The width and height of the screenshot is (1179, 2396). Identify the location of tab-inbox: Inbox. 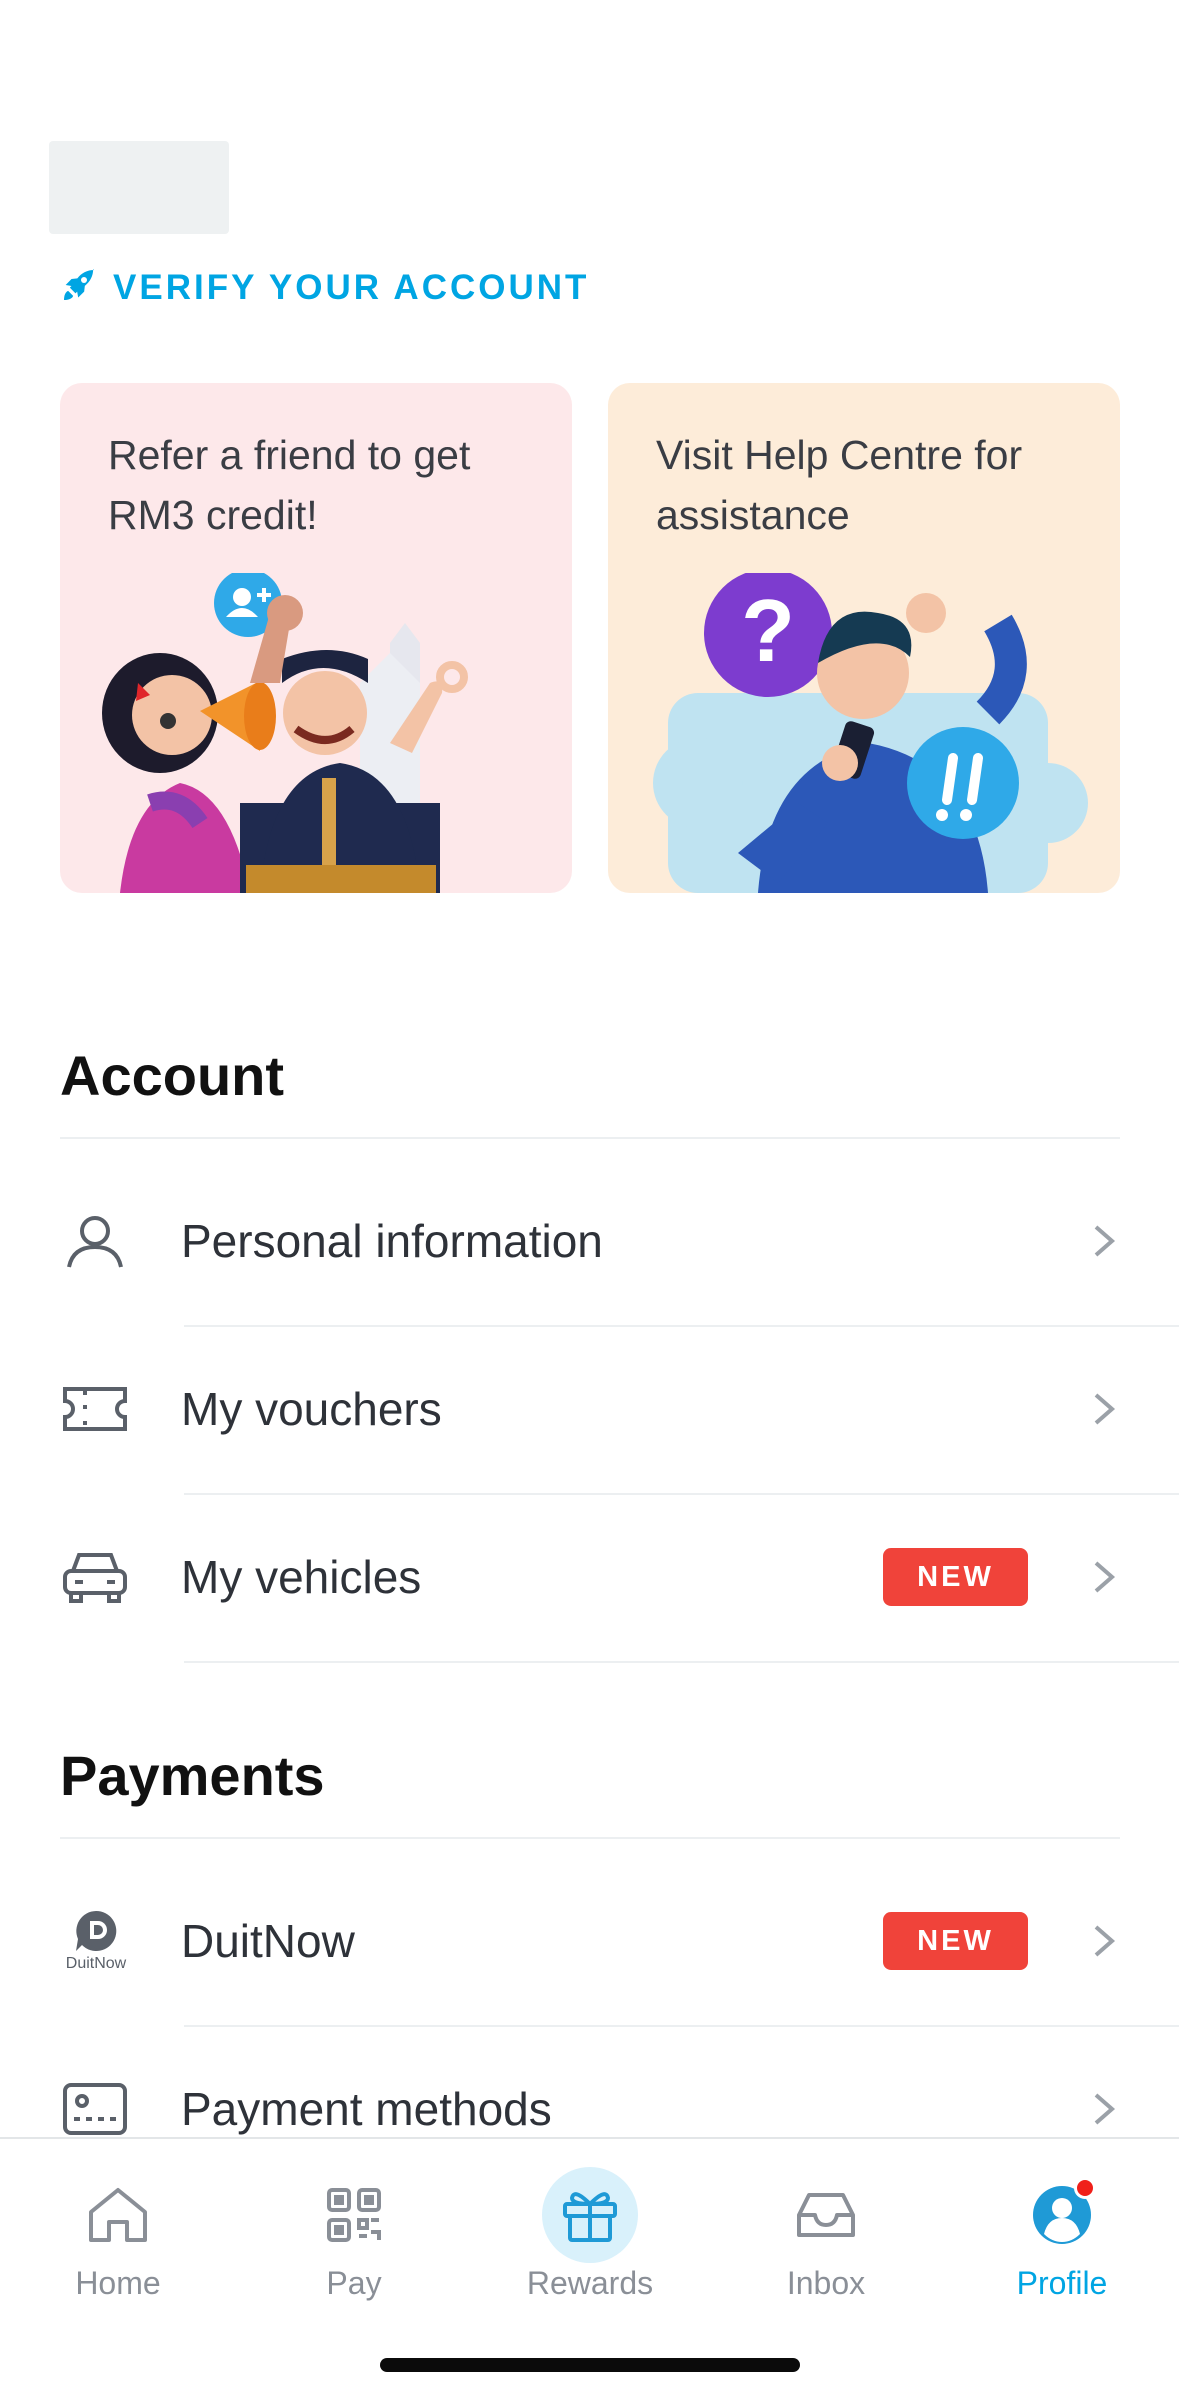
(826, 2229).